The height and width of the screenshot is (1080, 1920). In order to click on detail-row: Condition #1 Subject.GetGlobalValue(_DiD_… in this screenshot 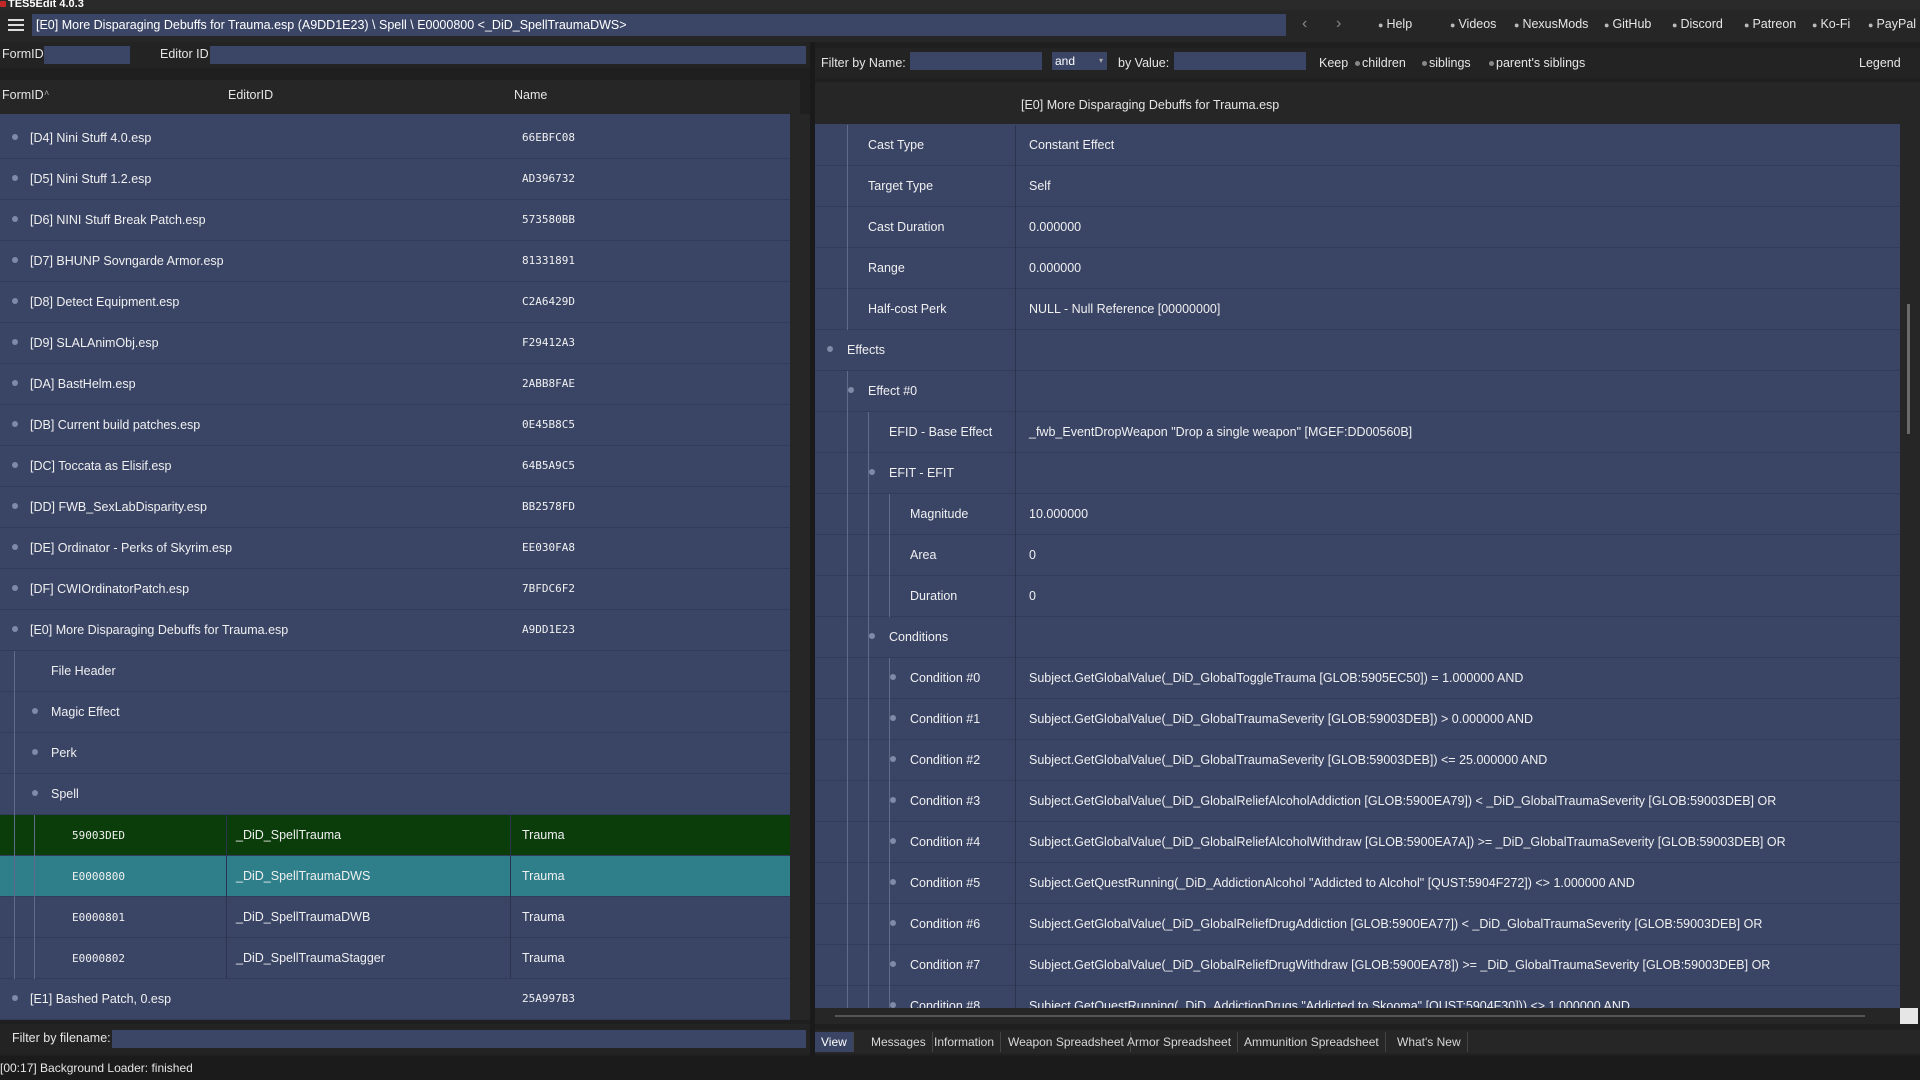, I will do `click(1357, 719)`.